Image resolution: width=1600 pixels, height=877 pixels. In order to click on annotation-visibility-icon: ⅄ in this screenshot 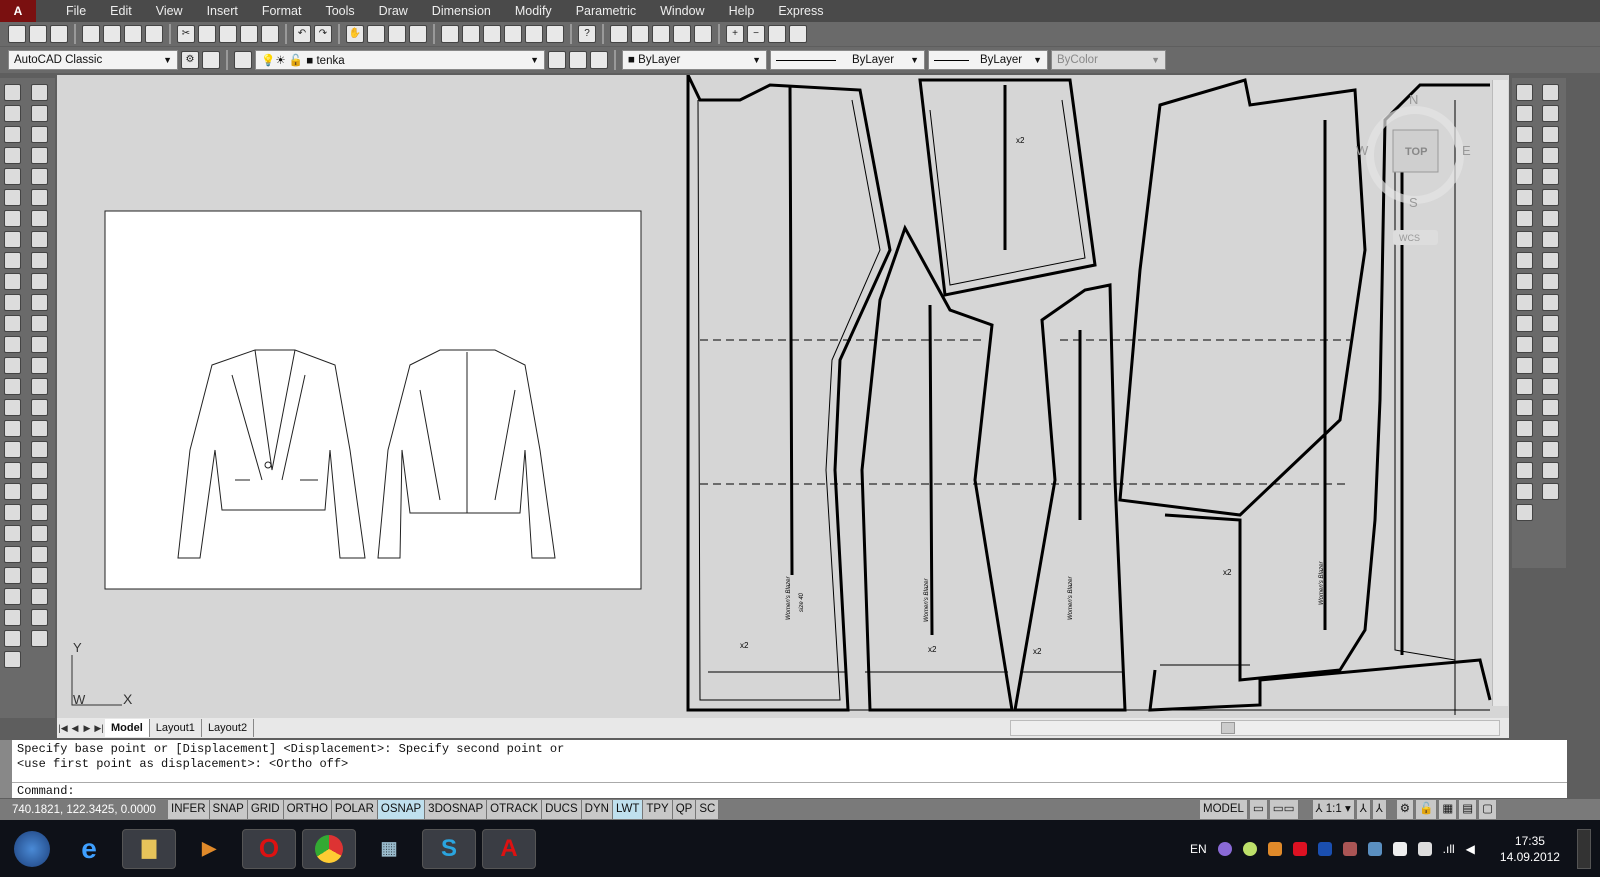, I will do `click(1363, 809)`.